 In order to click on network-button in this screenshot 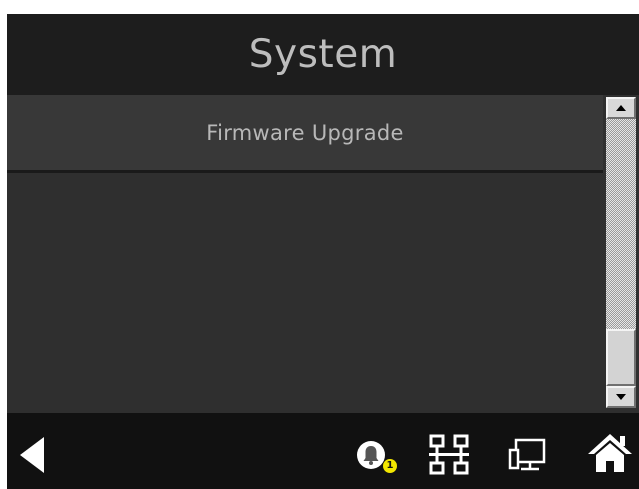, I will do `click(449, 455)`.